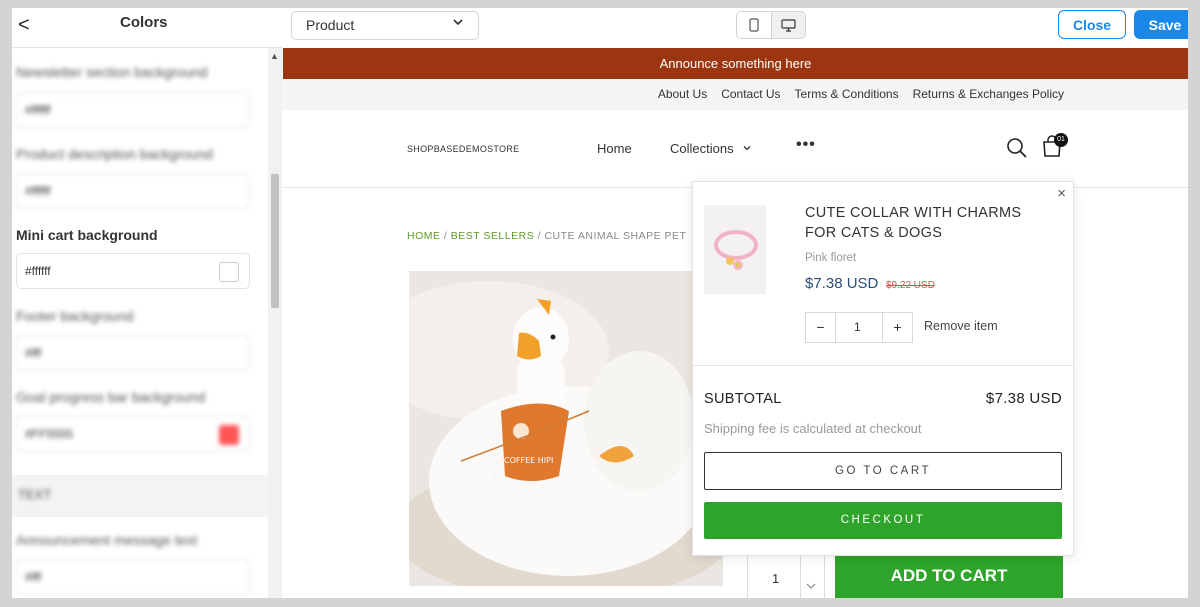  Describe the element at coordinates (75, 316) in the screenshot. I see `setting-label: Footer background` at that location.